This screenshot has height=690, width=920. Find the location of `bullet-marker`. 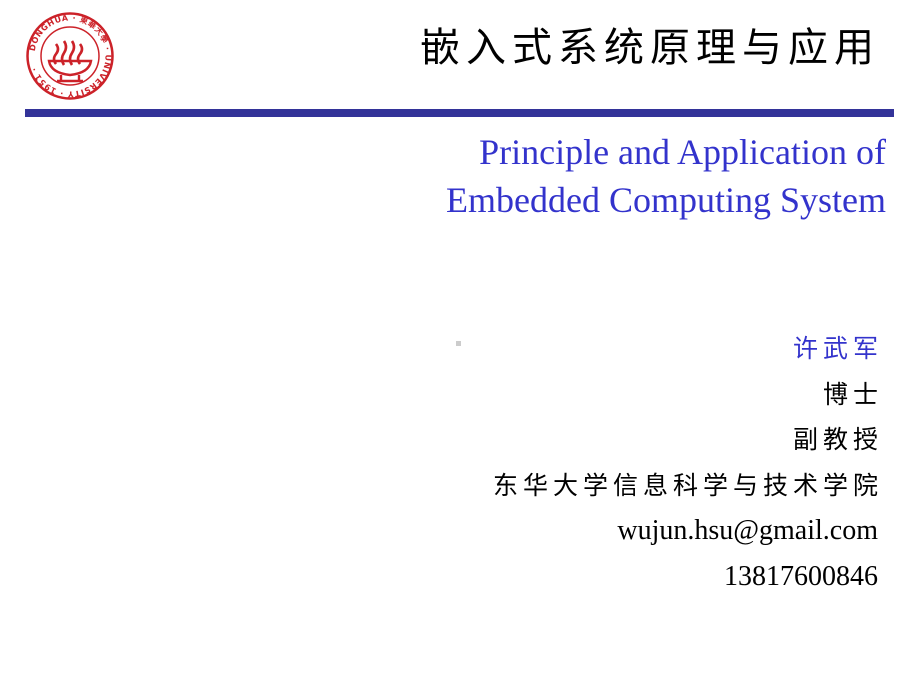

bullet-marker is located at coordinates (458, 343).